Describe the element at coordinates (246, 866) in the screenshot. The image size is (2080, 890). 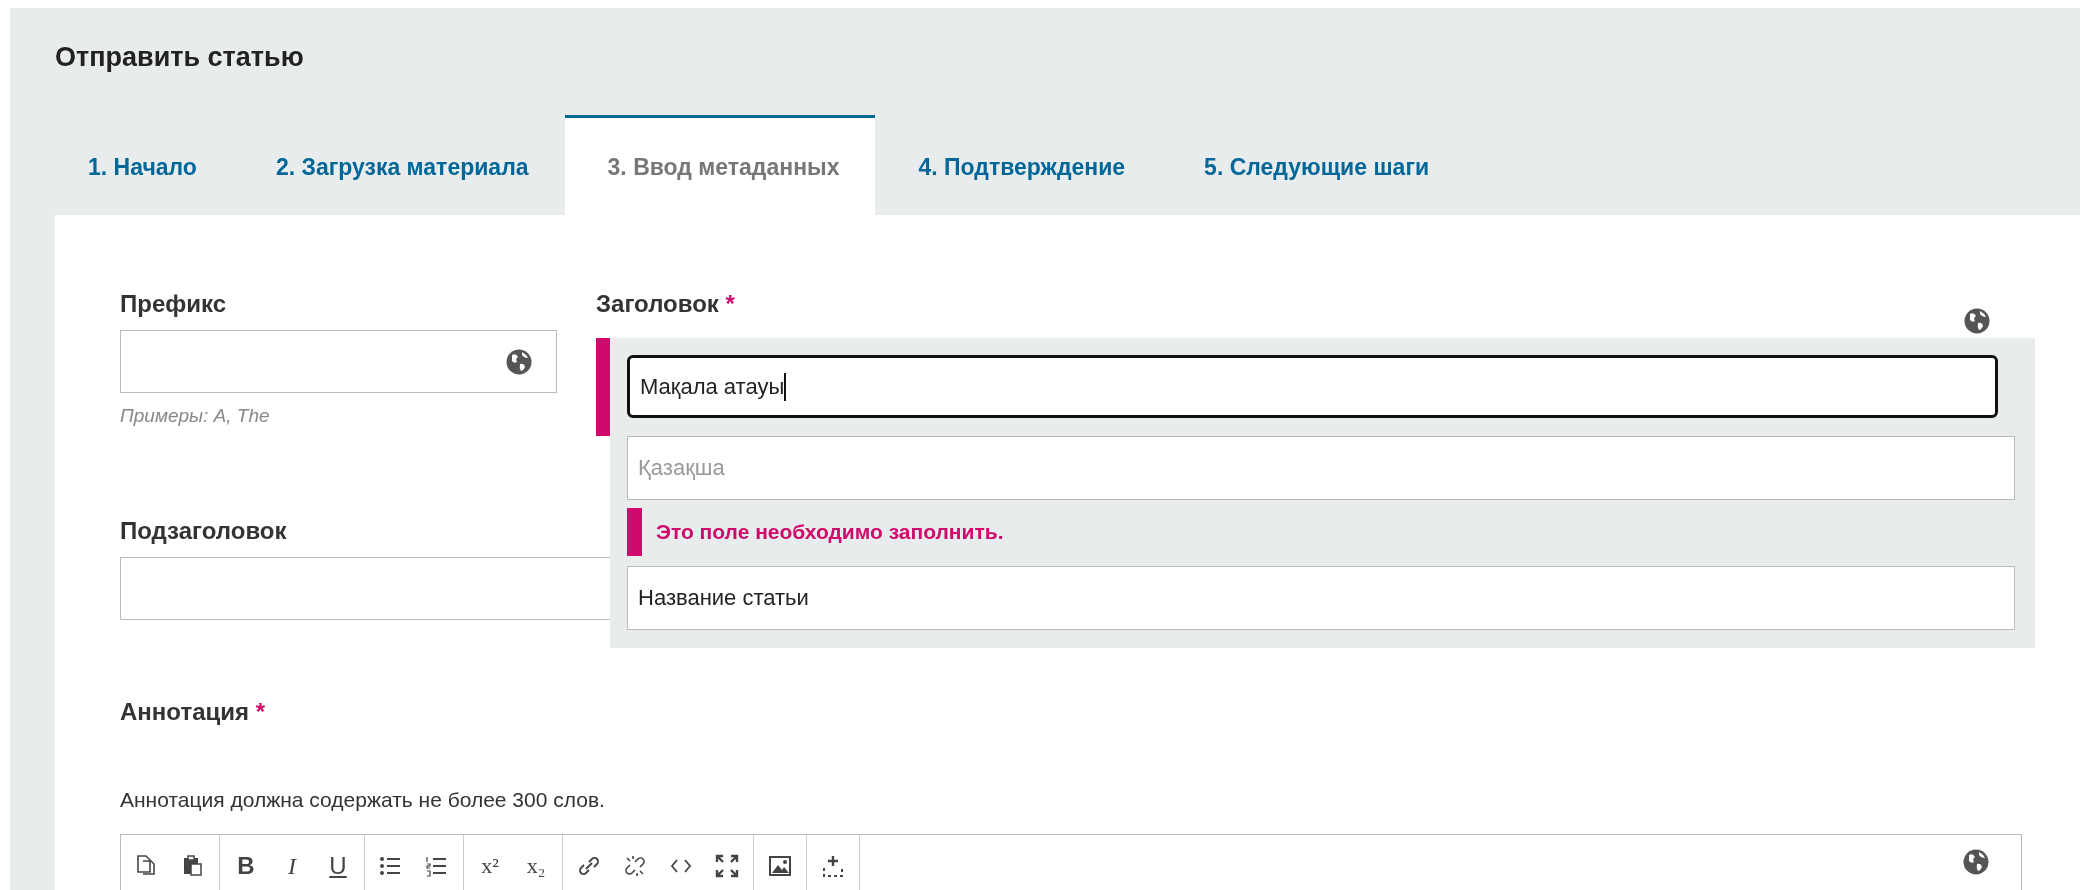
I see `toolbar-button: B` at that location.